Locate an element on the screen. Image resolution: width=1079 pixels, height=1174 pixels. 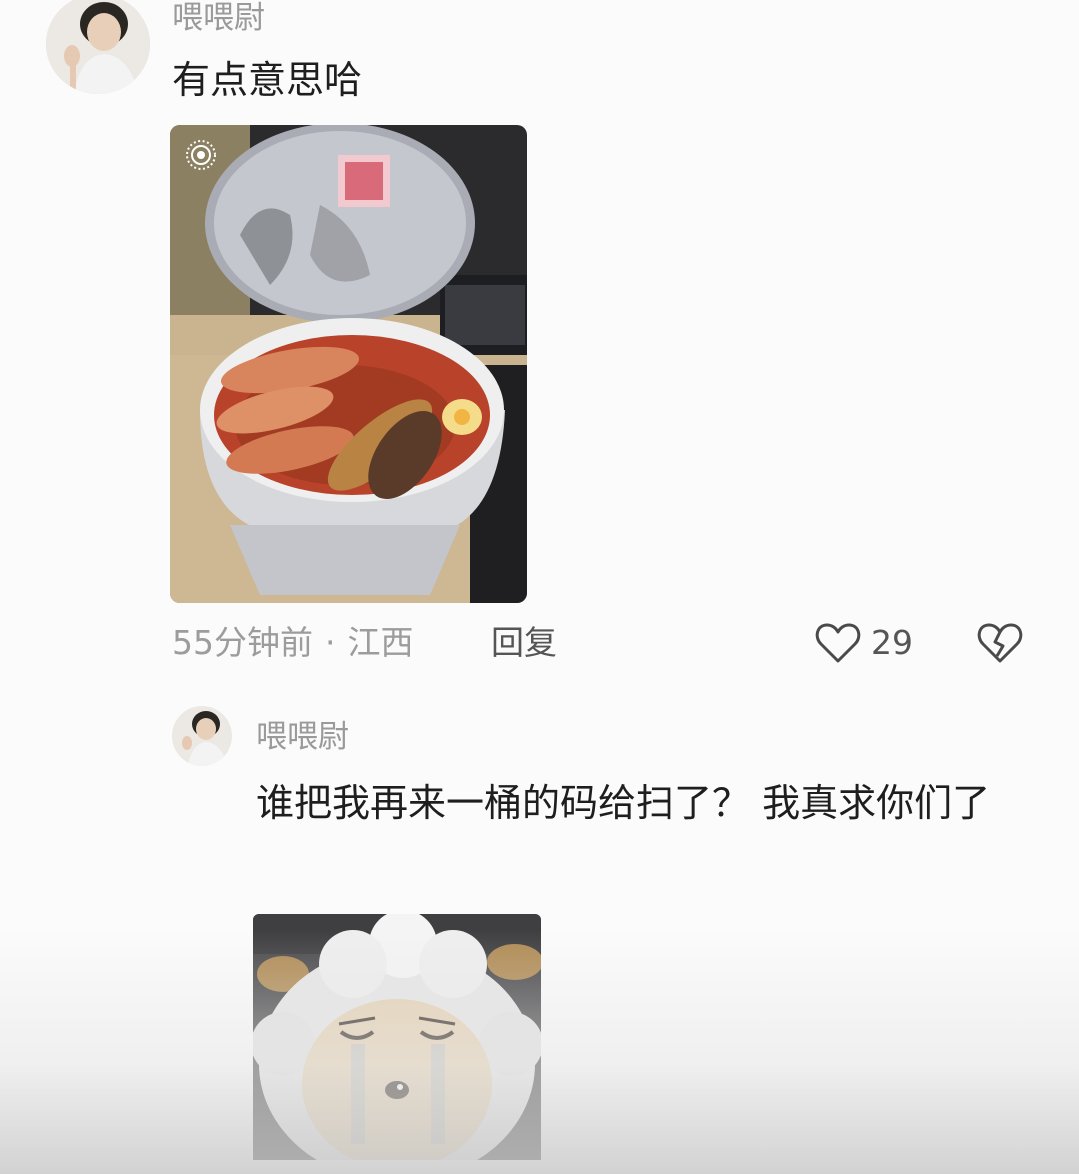
heart-outline-icon is located at coordinates (838, 643).